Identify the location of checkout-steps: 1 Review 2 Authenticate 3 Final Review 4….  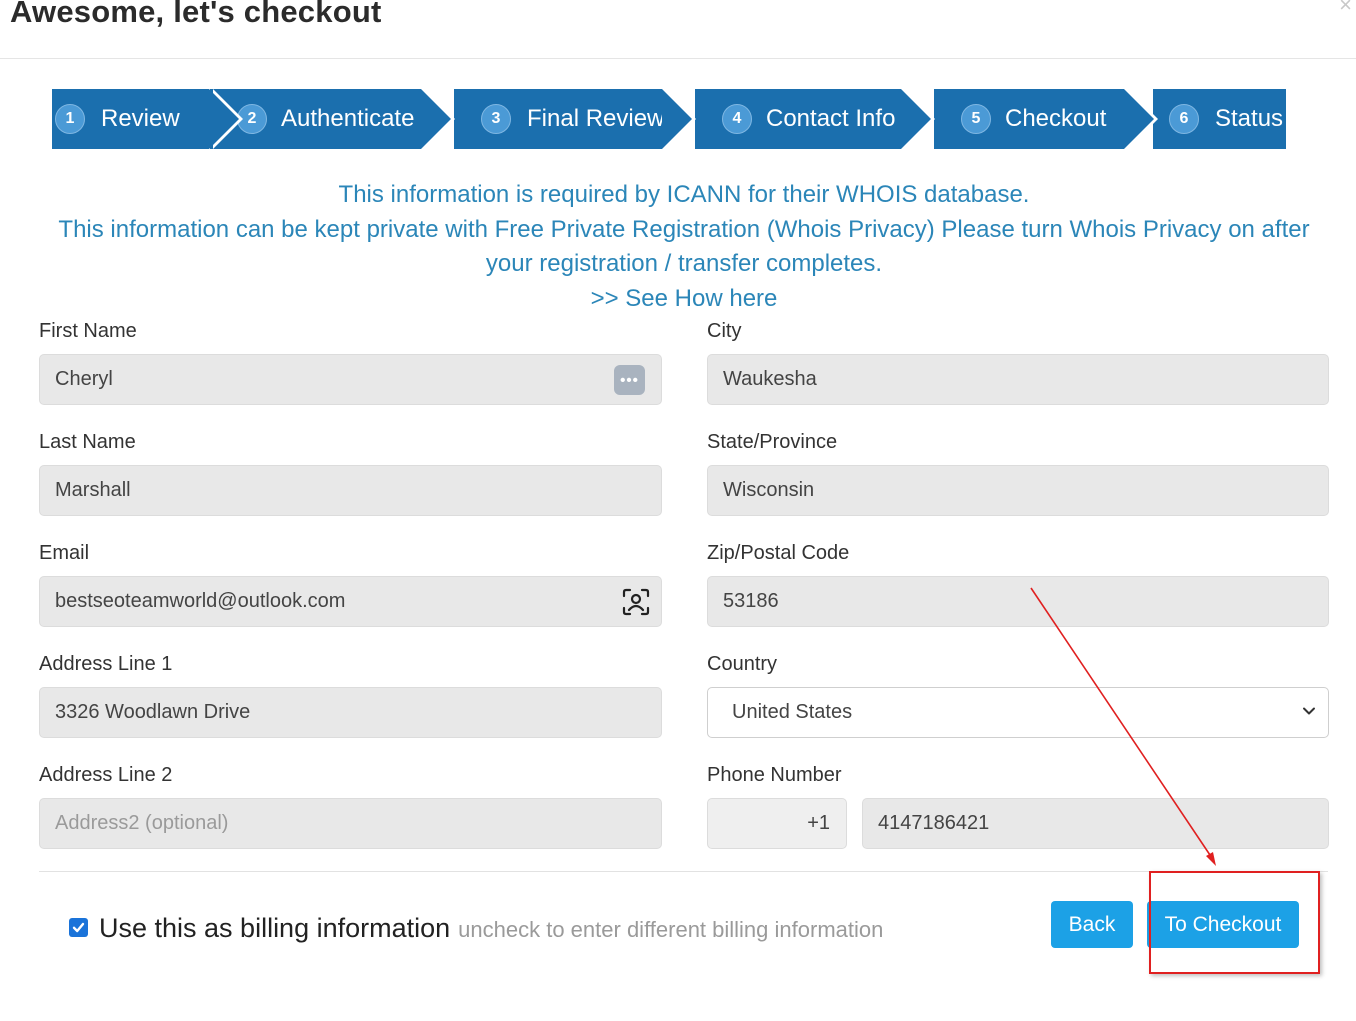
(669, 119).